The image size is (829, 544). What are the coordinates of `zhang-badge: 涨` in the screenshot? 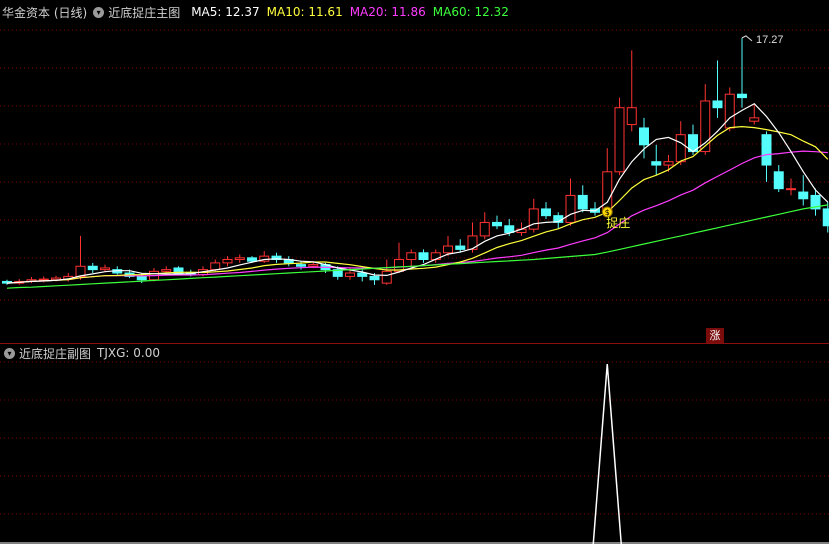 It's located at (715, 335).